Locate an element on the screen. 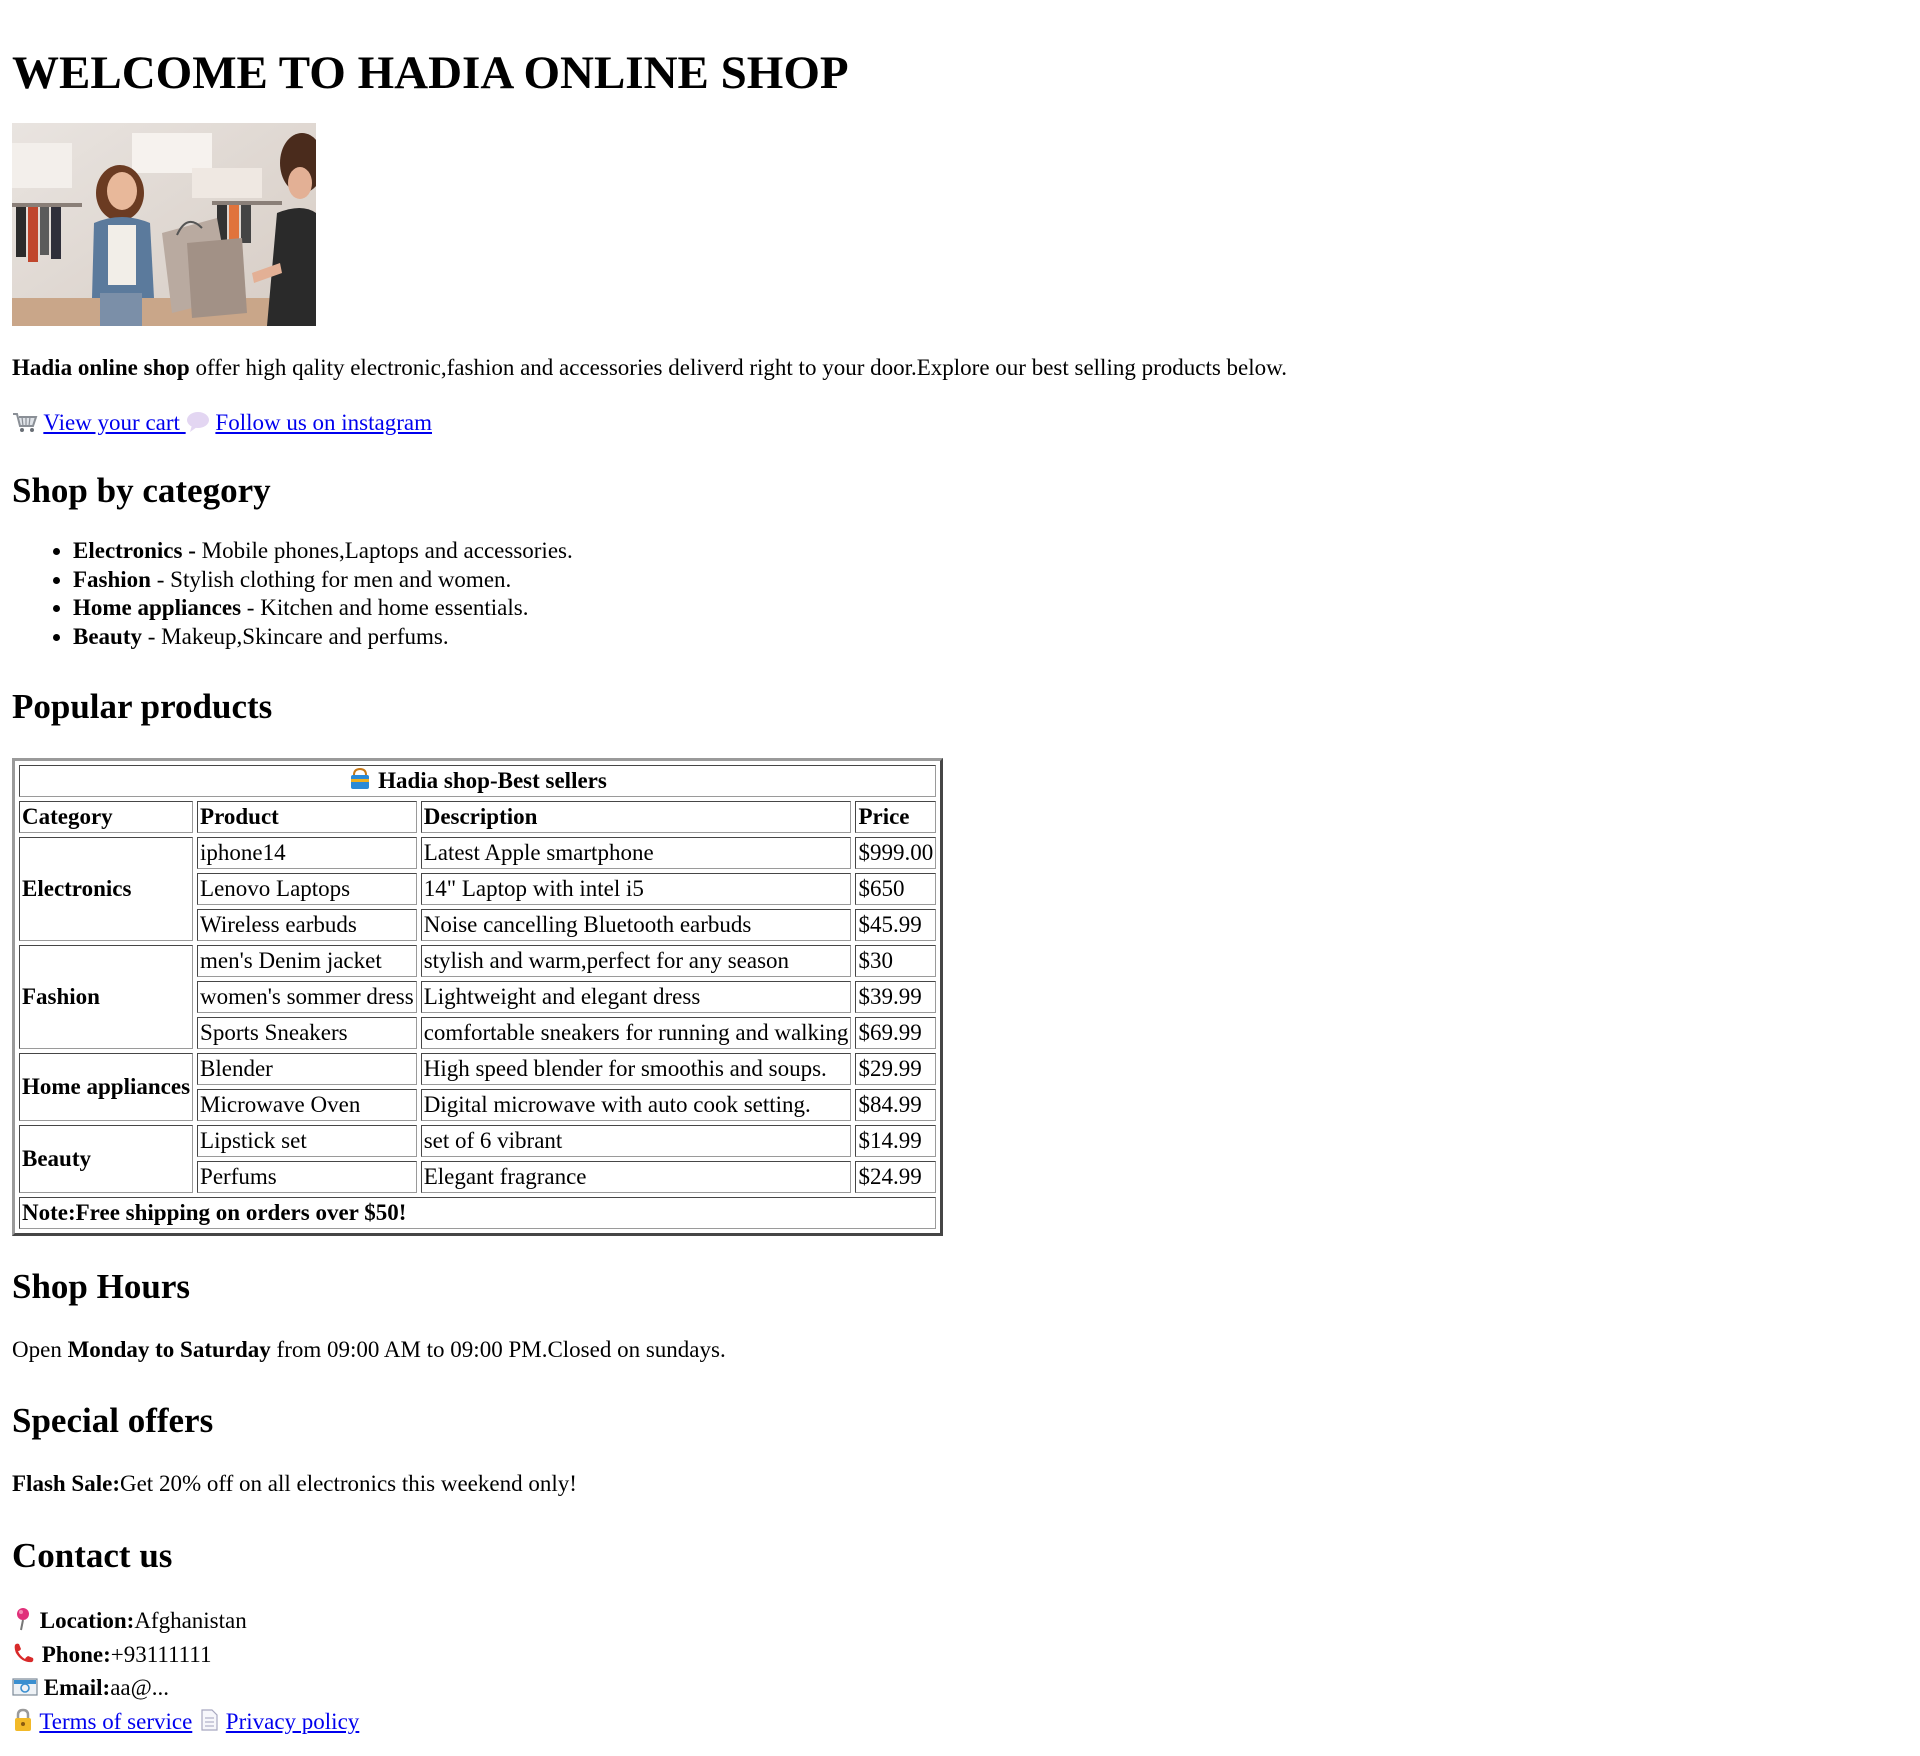 The height and width of the screenshot is (1756, 1920). column-header-product: Product is located at coordinates (307, 817).